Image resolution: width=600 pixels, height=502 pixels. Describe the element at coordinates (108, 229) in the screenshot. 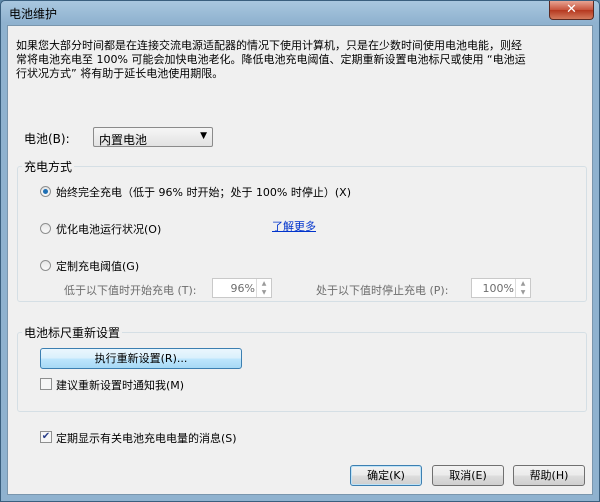

I see `radio-optimize-health-label: 优化电池运行状况(O)` at that location.